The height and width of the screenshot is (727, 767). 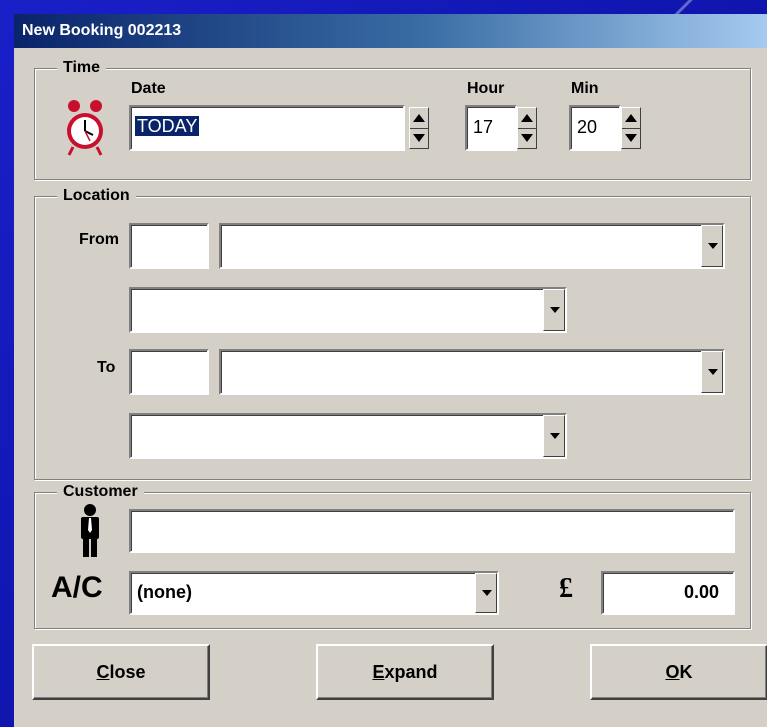 I want to click on from-label: From, so click(x=99, y=239).